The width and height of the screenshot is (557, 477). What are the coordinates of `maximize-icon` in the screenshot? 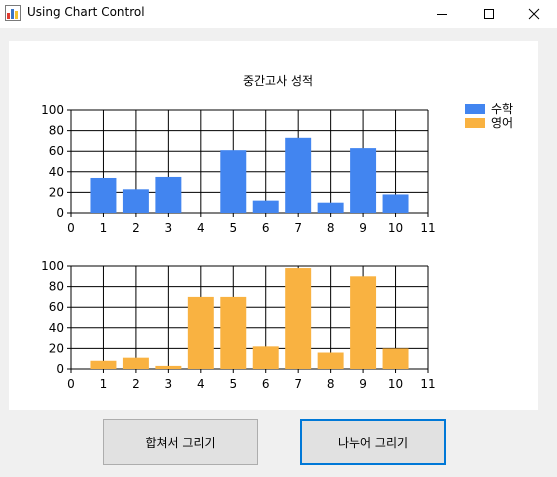 It's located at (489, 14).